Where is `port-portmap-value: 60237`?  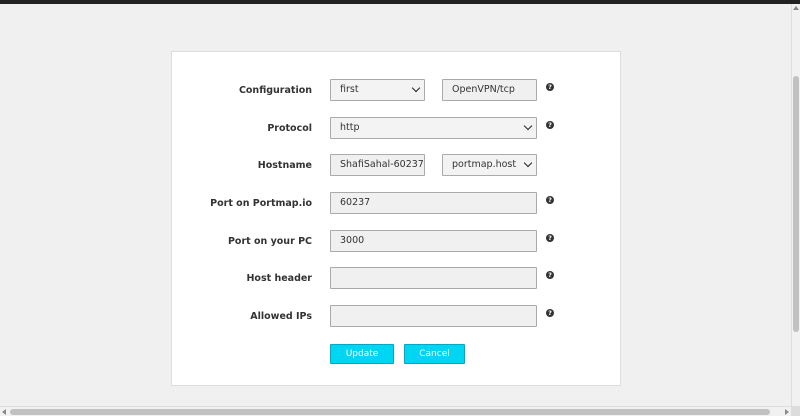
port-portmap-value: 60237 is located at coordinates (355, 202).